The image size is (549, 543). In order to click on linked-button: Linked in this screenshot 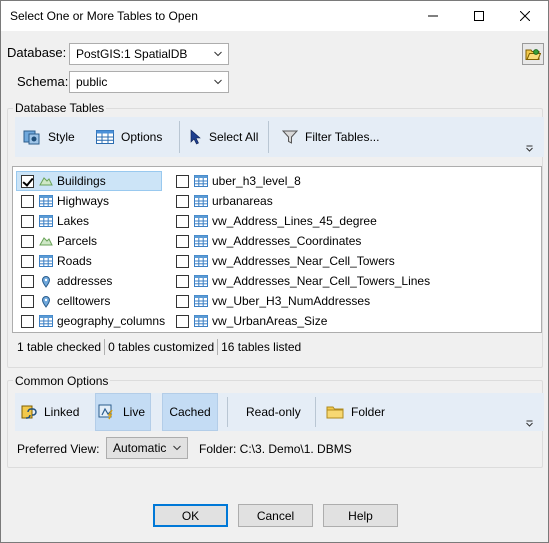, I will do `click(50, 412)`.